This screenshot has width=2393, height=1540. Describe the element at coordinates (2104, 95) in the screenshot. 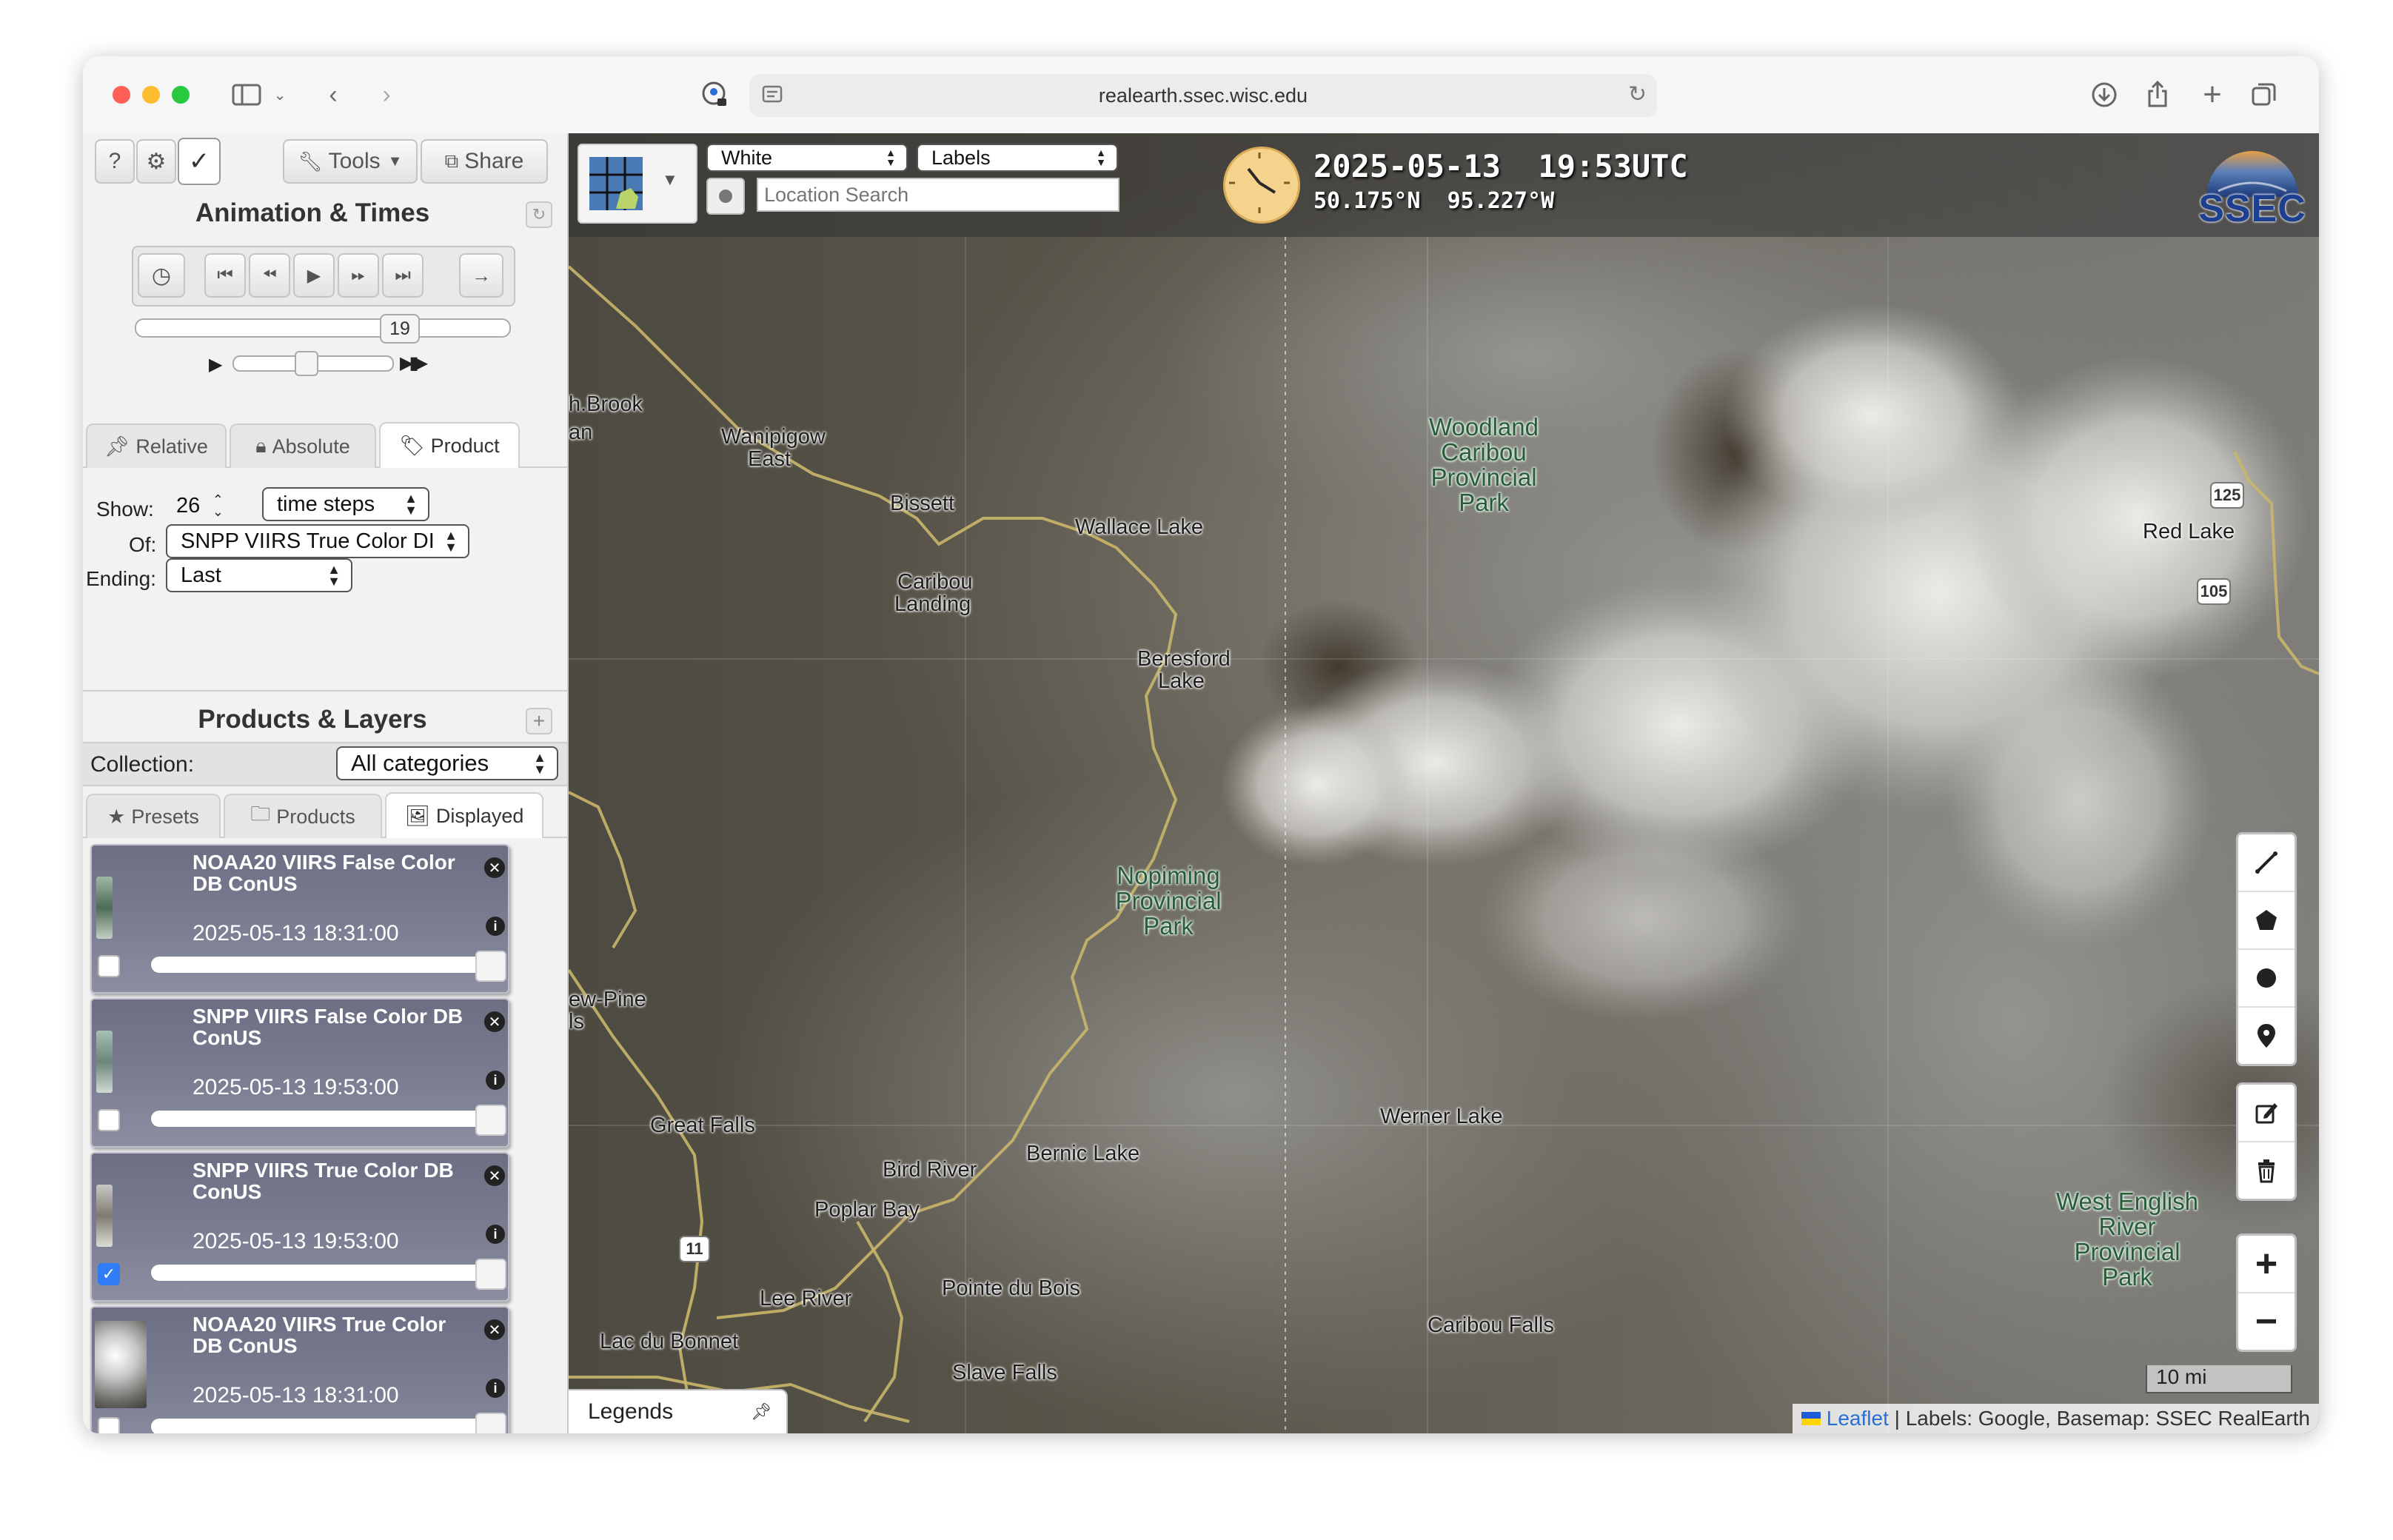

I see `download-icon` at that location.